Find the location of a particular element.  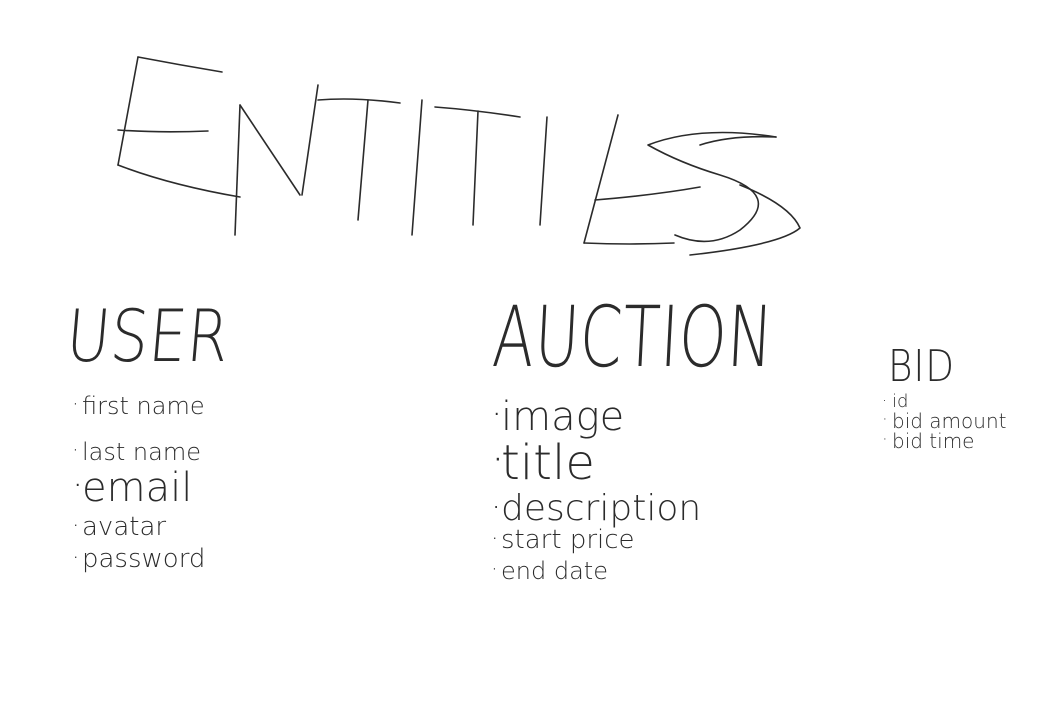

attribute-password: password is located at coordinates (170, 559).